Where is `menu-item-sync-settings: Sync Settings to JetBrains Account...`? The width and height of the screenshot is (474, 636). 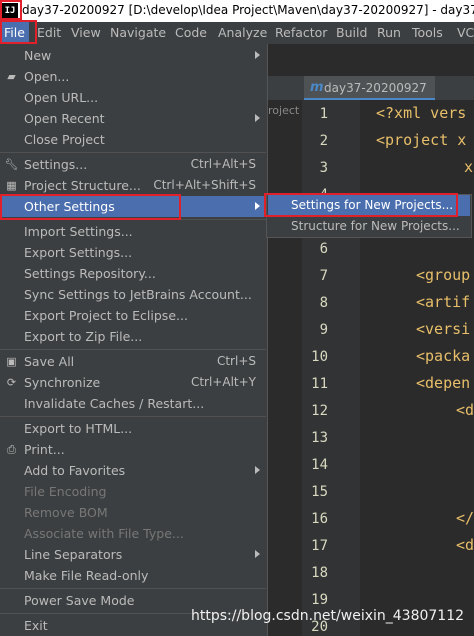 menu-item-sync-settings: Sync Settings to JetBrains Account... is located at coordinates (133, 294).